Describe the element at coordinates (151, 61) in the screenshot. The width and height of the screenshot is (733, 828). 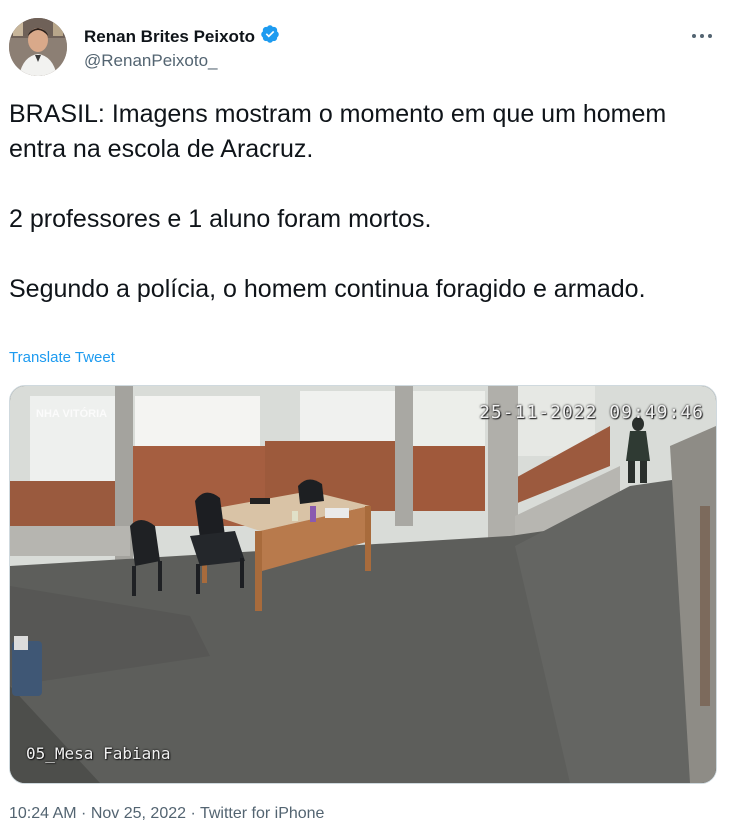
I see `author-handle: @RenanPeixoto_` at that location.